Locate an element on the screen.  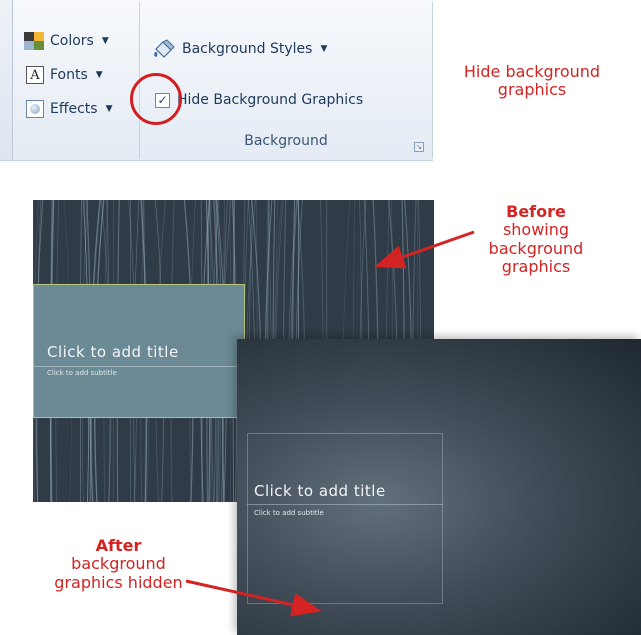
after-arrow is located at coordinates (253, 598).